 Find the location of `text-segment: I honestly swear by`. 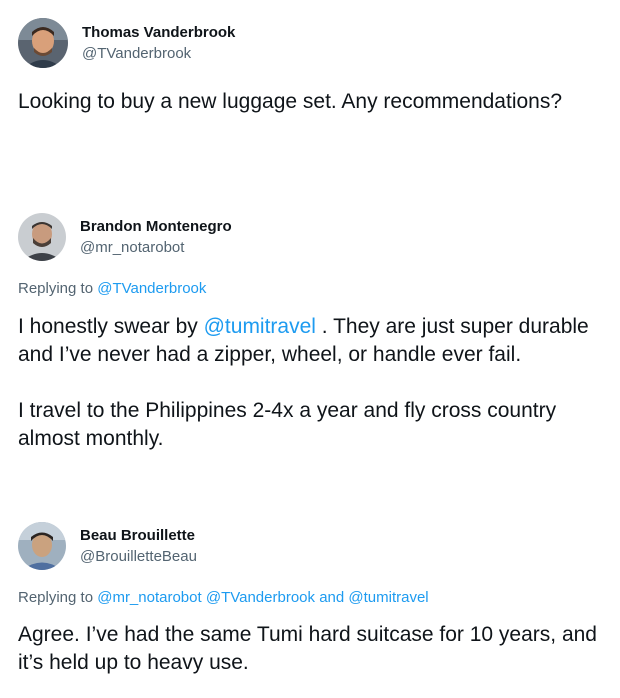

text-segment: I honestly swear by is located at coordinates (108, 326).